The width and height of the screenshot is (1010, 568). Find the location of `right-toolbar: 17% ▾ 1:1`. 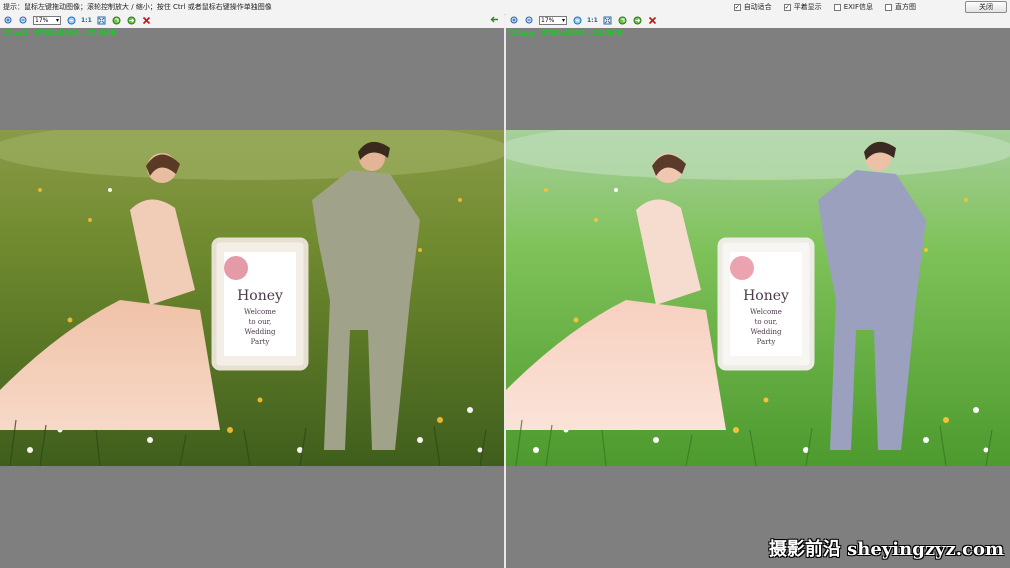

right-toolbar: 17% ▾ 1:1 is located at coordinates (758, 20).